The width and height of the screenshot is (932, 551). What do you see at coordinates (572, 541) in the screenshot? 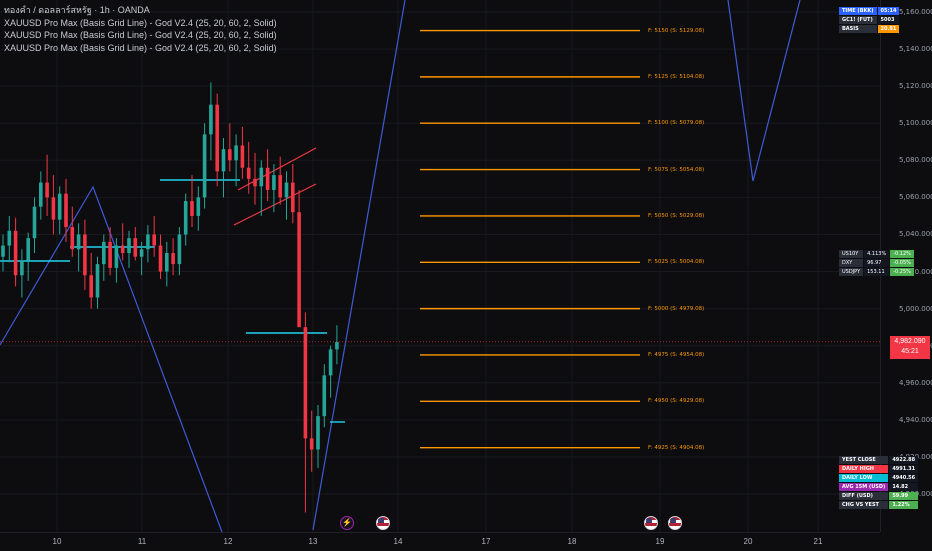
I see `time-tick-label: 18` at bounding box center [572, 541].